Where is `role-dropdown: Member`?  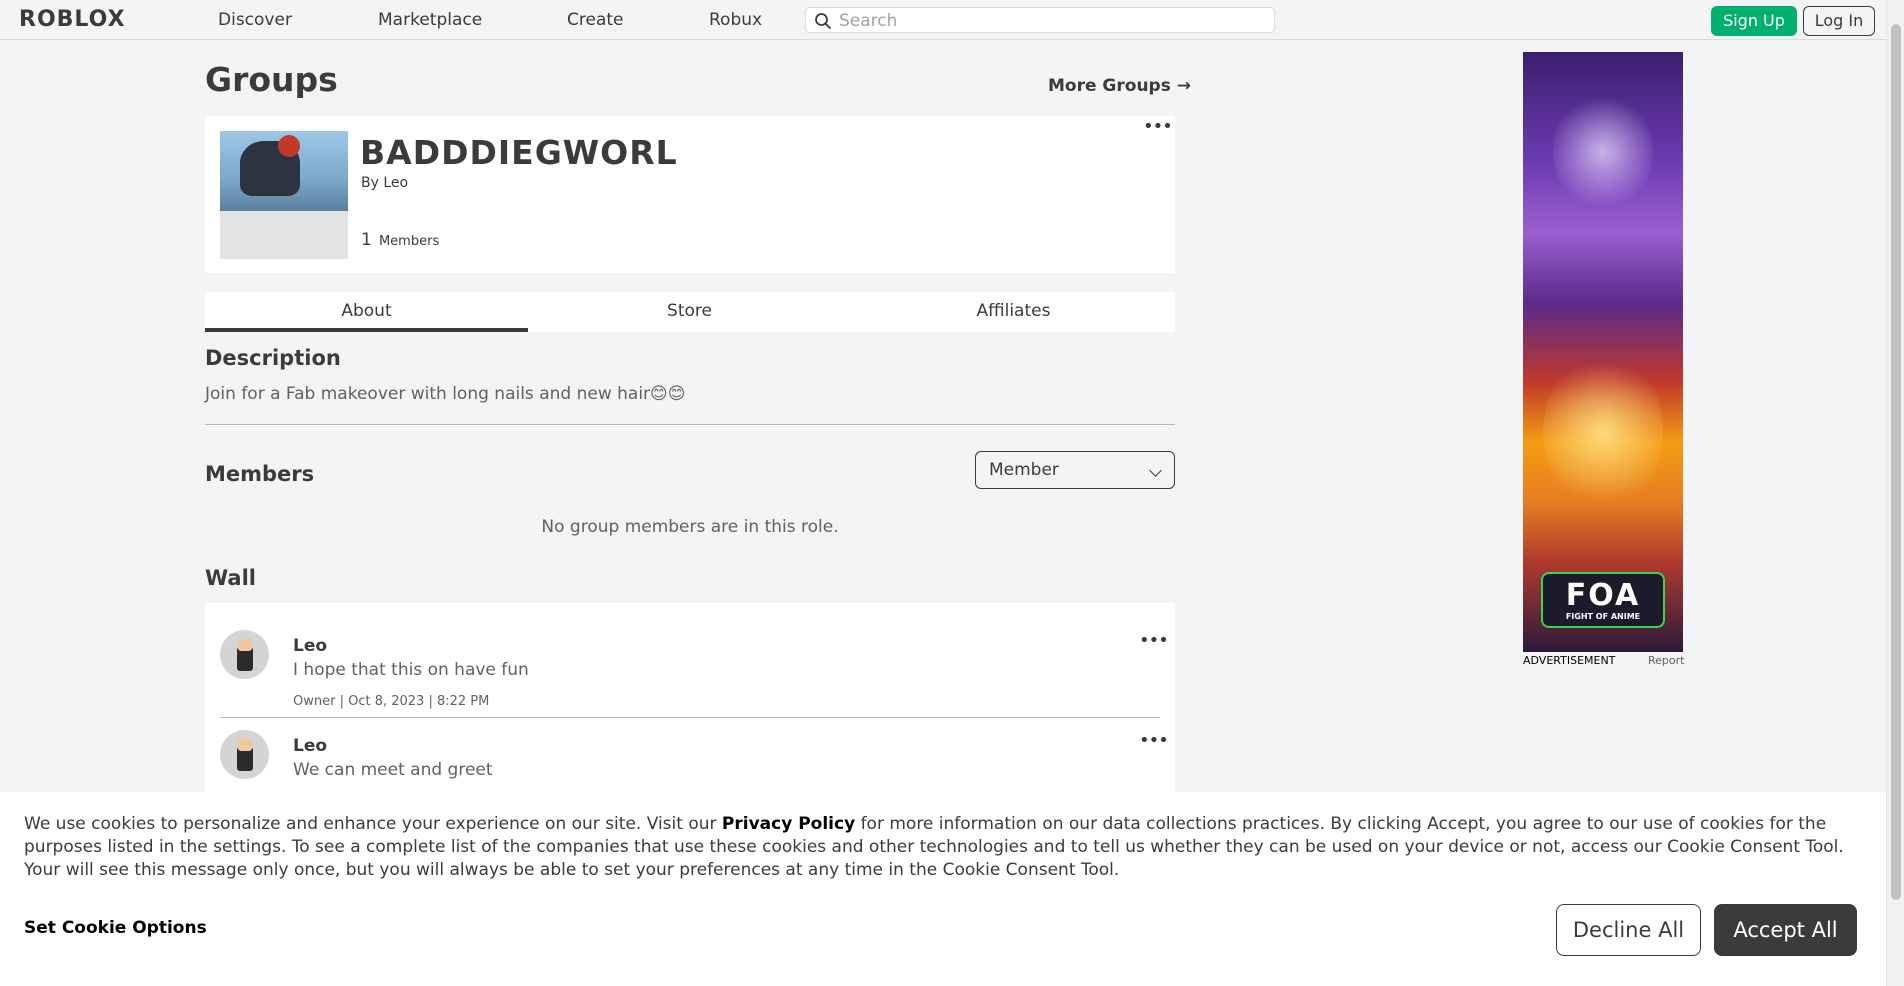
role-dropdown: Member is located at coordinates (1075, 470).